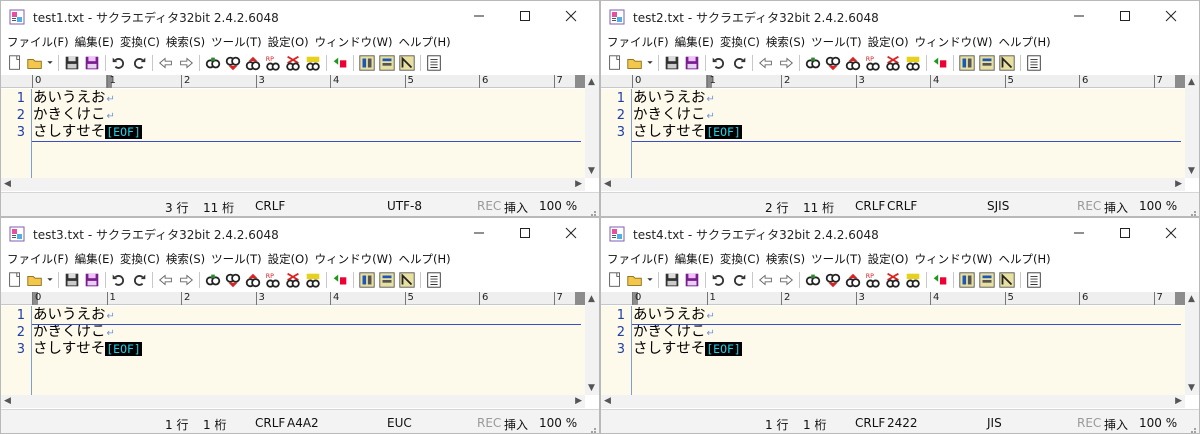 Image resolution: width=1200 pixels, height=434 pixels. Describe the element at coordinates (166, 63) in the screenshot. I see `jump-back-icon` at that location.